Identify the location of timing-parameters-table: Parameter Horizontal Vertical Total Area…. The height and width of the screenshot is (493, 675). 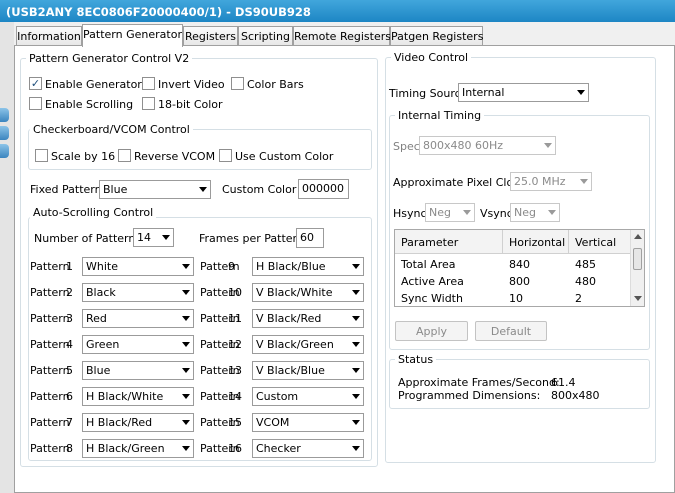
(519, 268).